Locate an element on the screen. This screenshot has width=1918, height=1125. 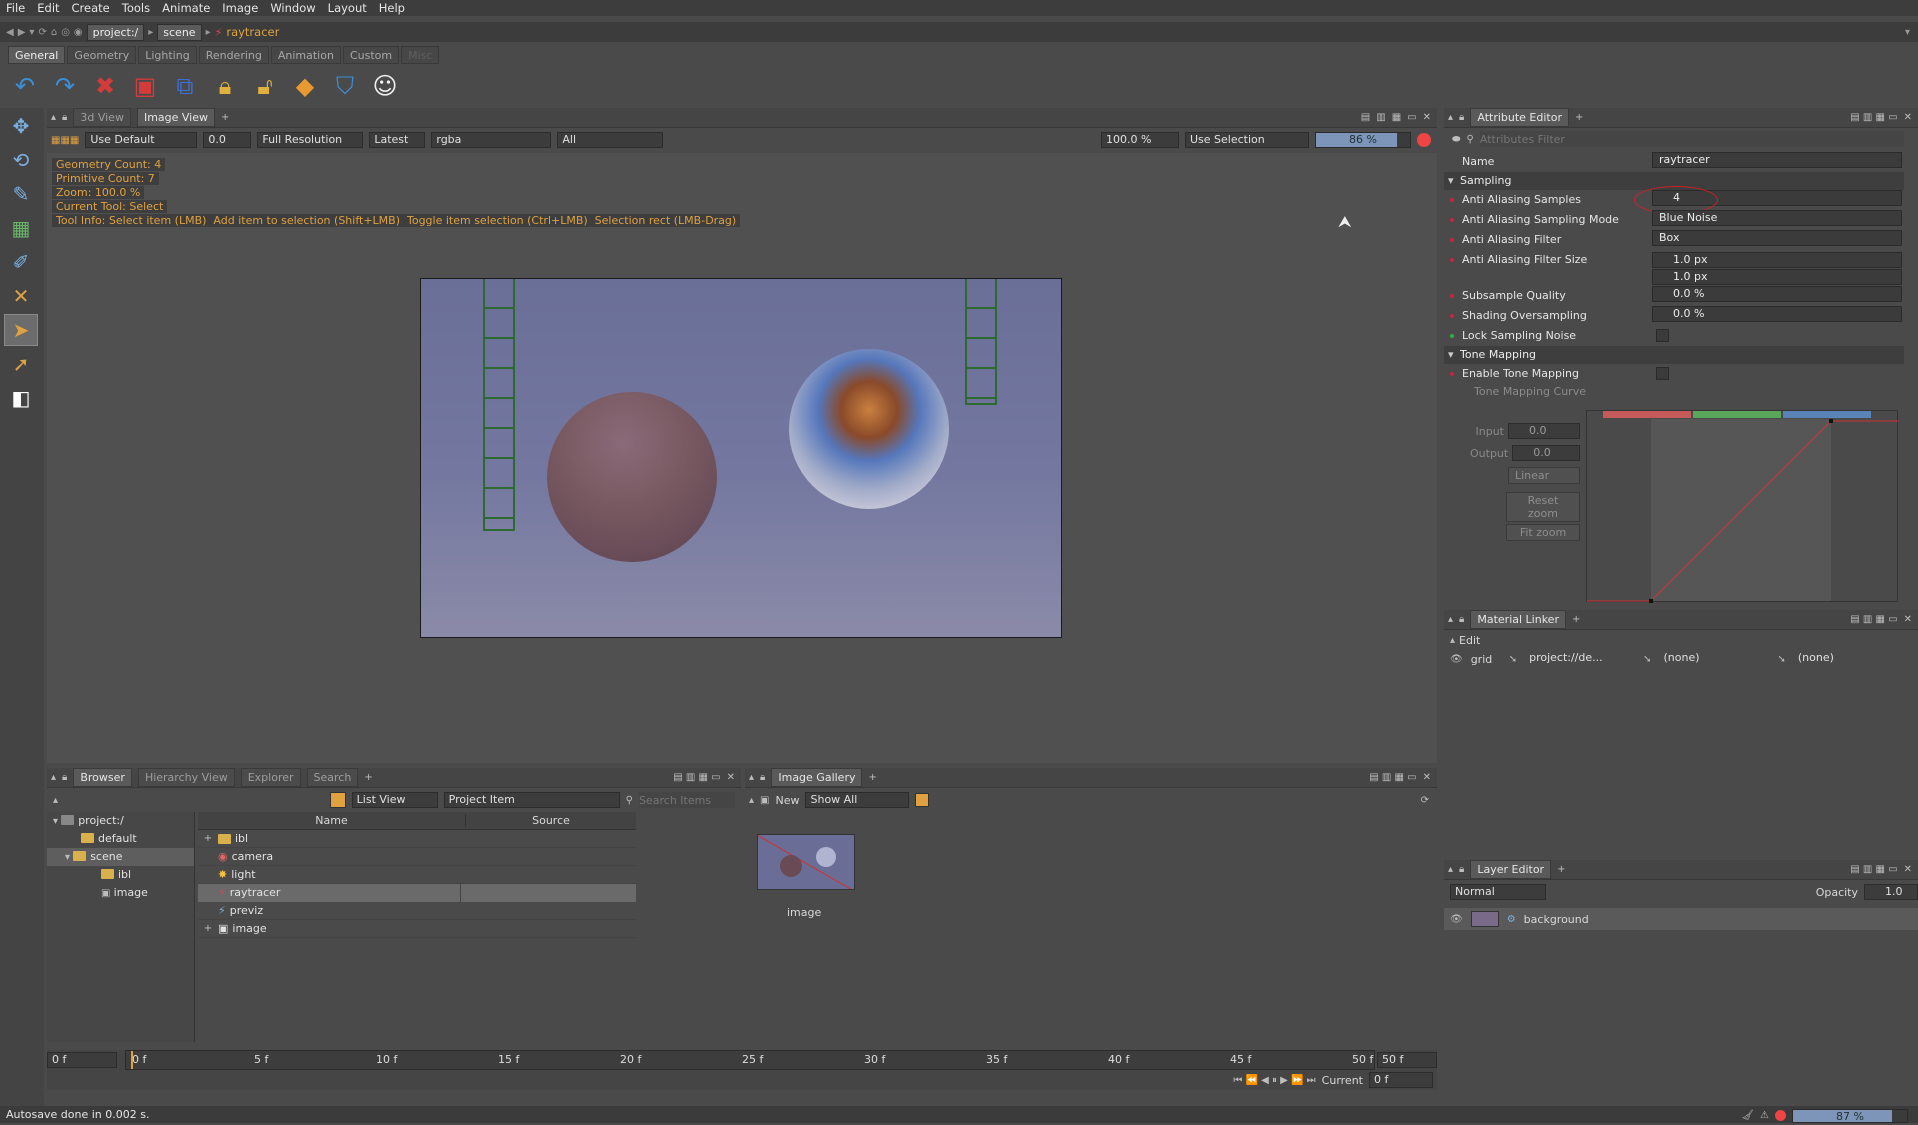
refresh-icon: ⟳ is located at coordinates (1425, 800).